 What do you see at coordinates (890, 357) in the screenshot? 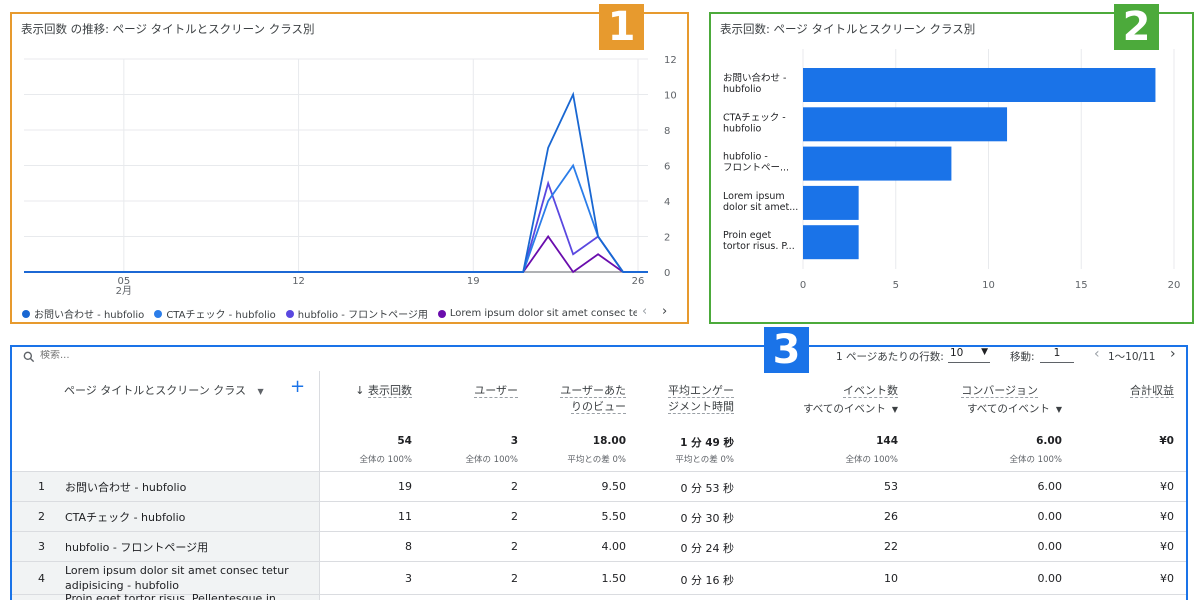
I see `rows-per-page-label: 1 ページあたりの行数:` at bounding box center [890, 357].